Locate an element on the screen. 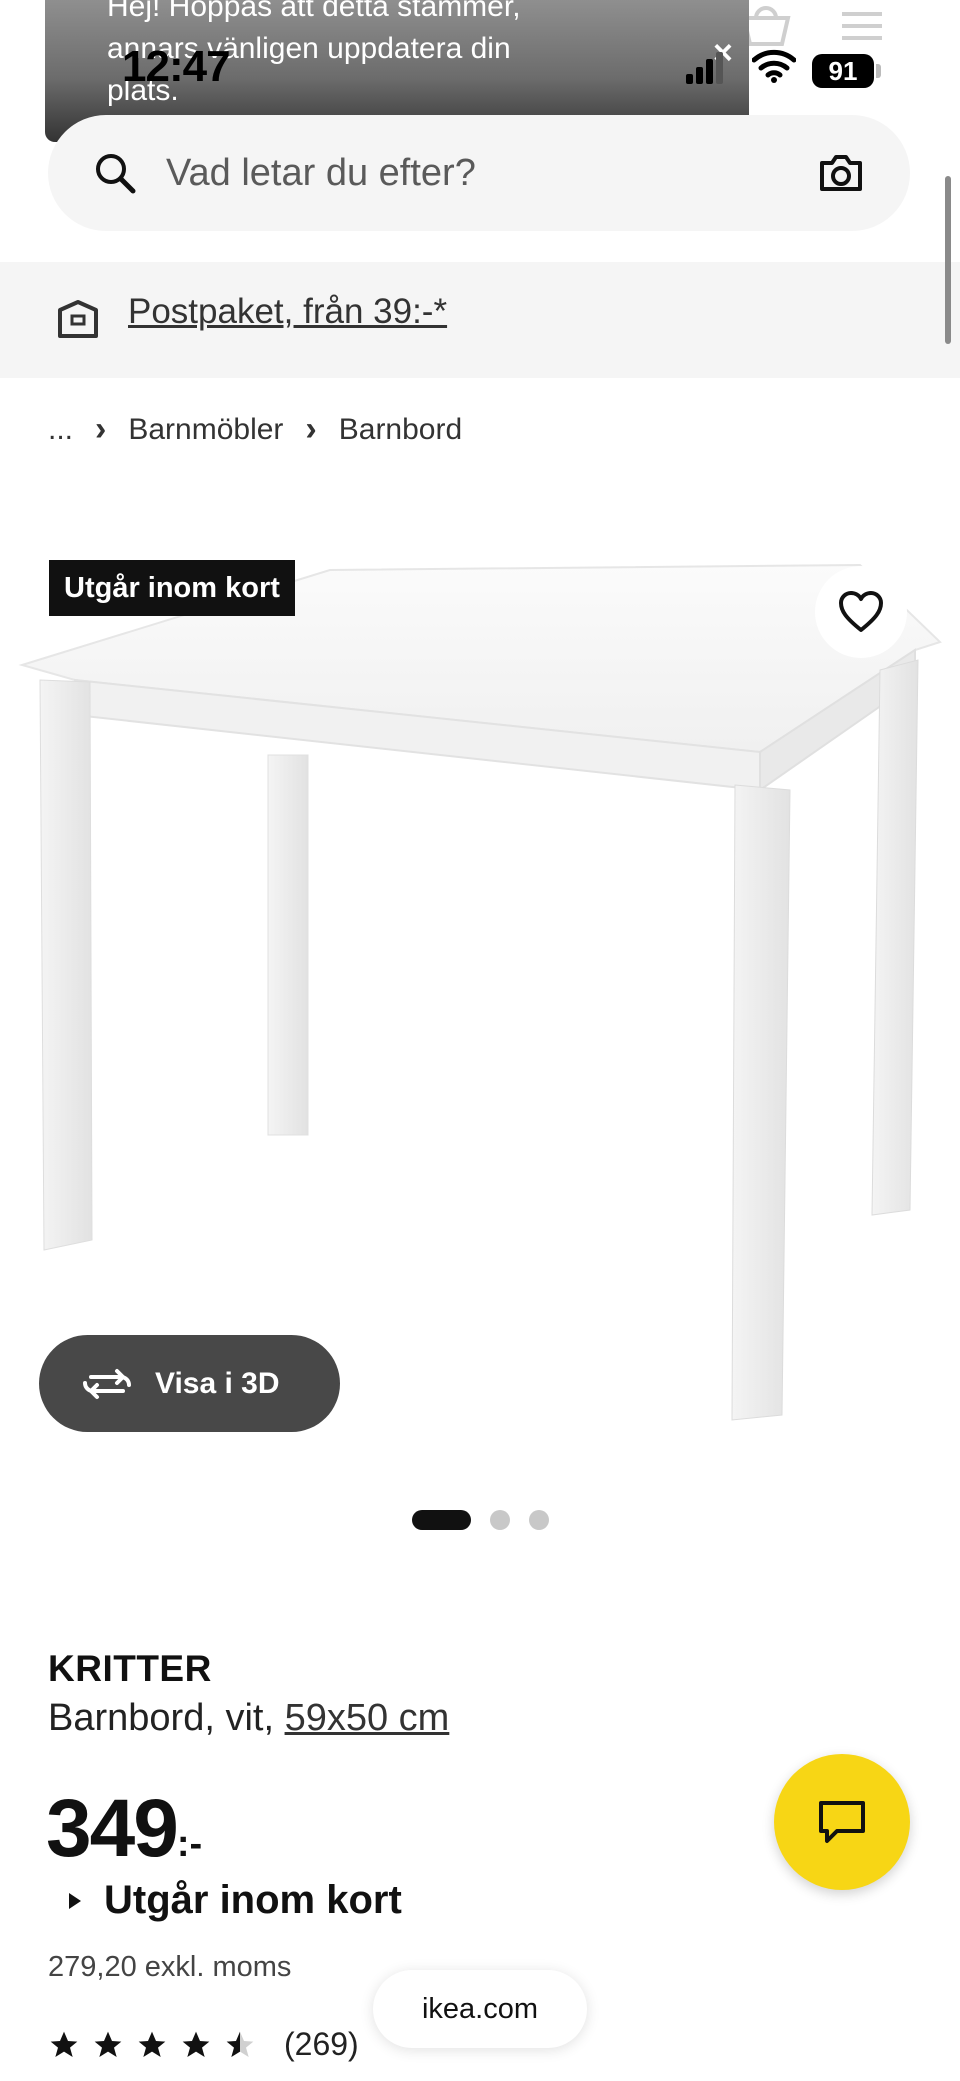 The height and width of the screenshot is (2081, 960). product-description: Barnbord, vit, 59x50 cm is located at coordinates (248, 1718).